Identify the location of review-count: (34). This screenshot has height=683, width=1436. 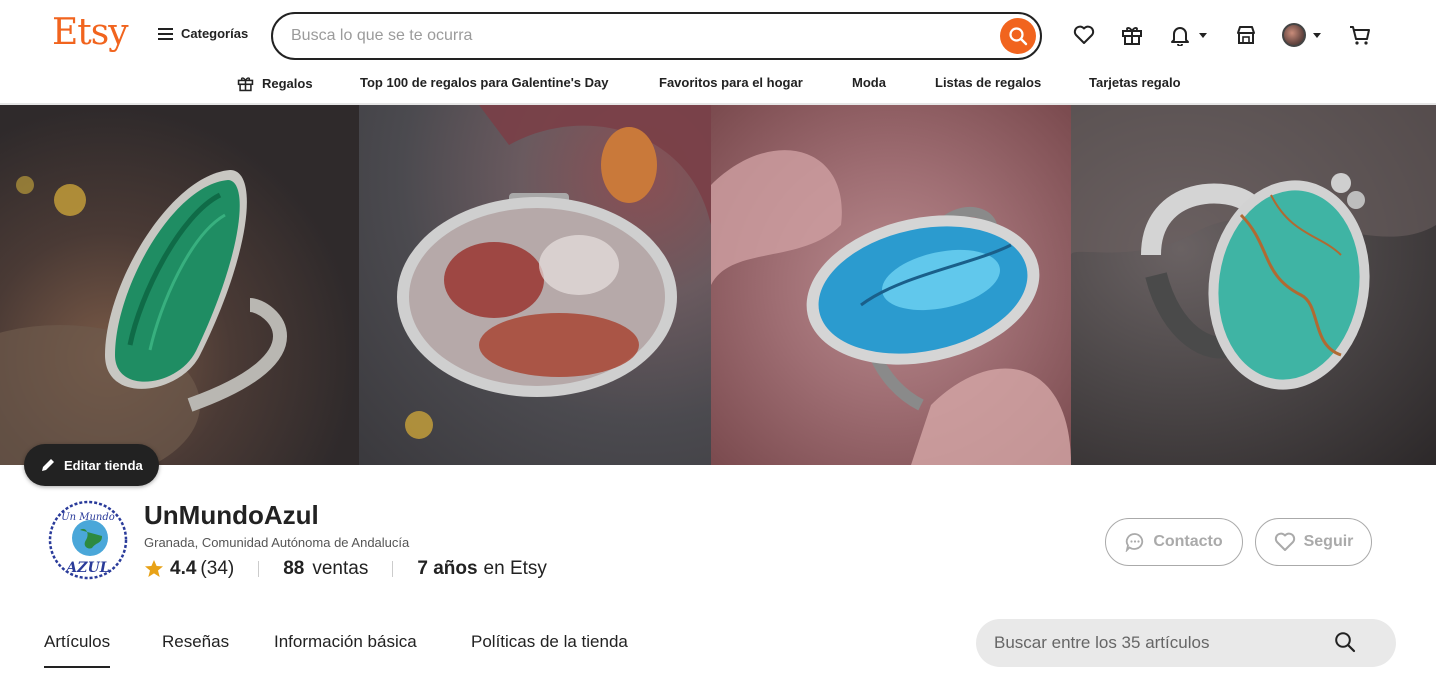
(217, 569).